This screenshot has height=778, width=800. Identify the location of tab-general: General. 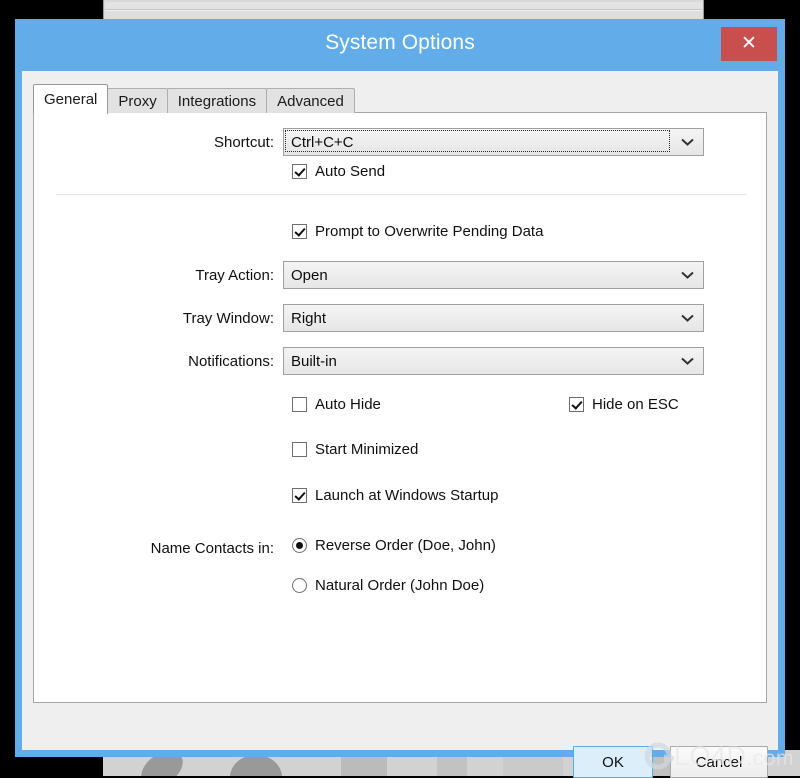
(71, 99).